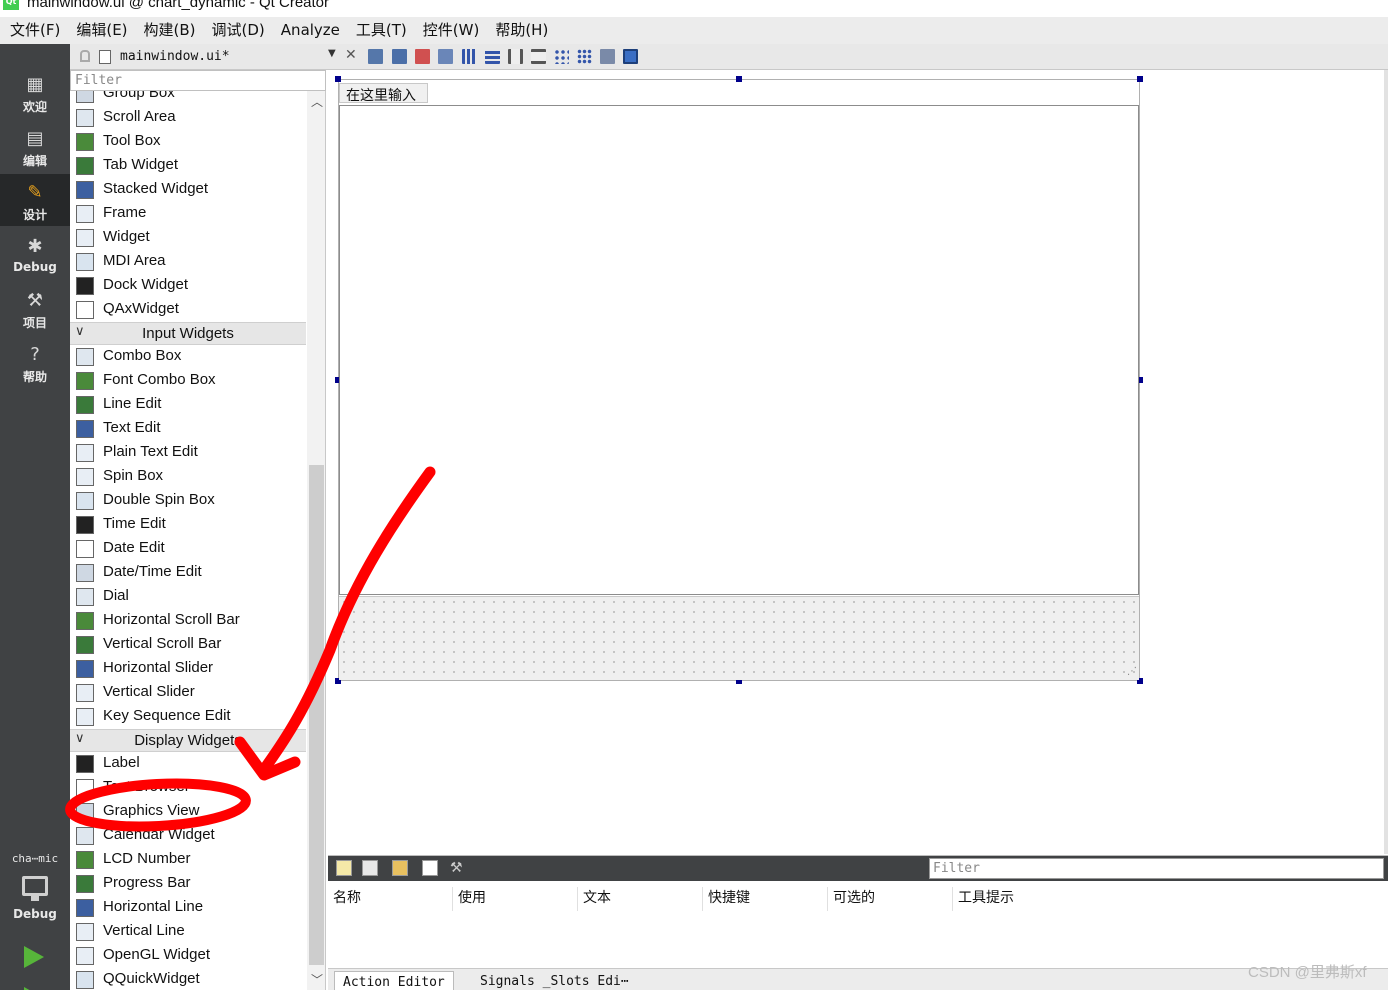 The width and height of the screenshot is (1388, 990). Describe the element at coordinates (422, 56) in the screenshot. I see `edit-buddies-icon` at that location.